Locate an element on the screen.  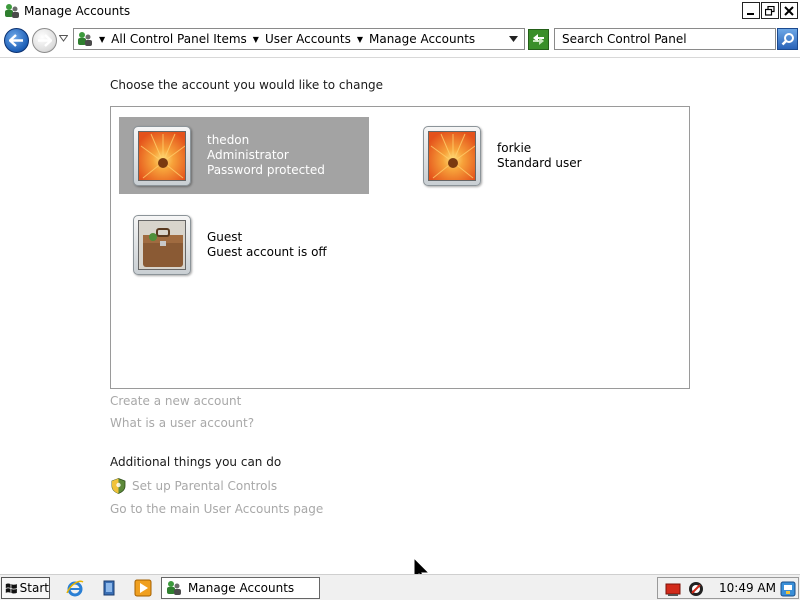
start-button: Start is located at coordinates (25, 588).